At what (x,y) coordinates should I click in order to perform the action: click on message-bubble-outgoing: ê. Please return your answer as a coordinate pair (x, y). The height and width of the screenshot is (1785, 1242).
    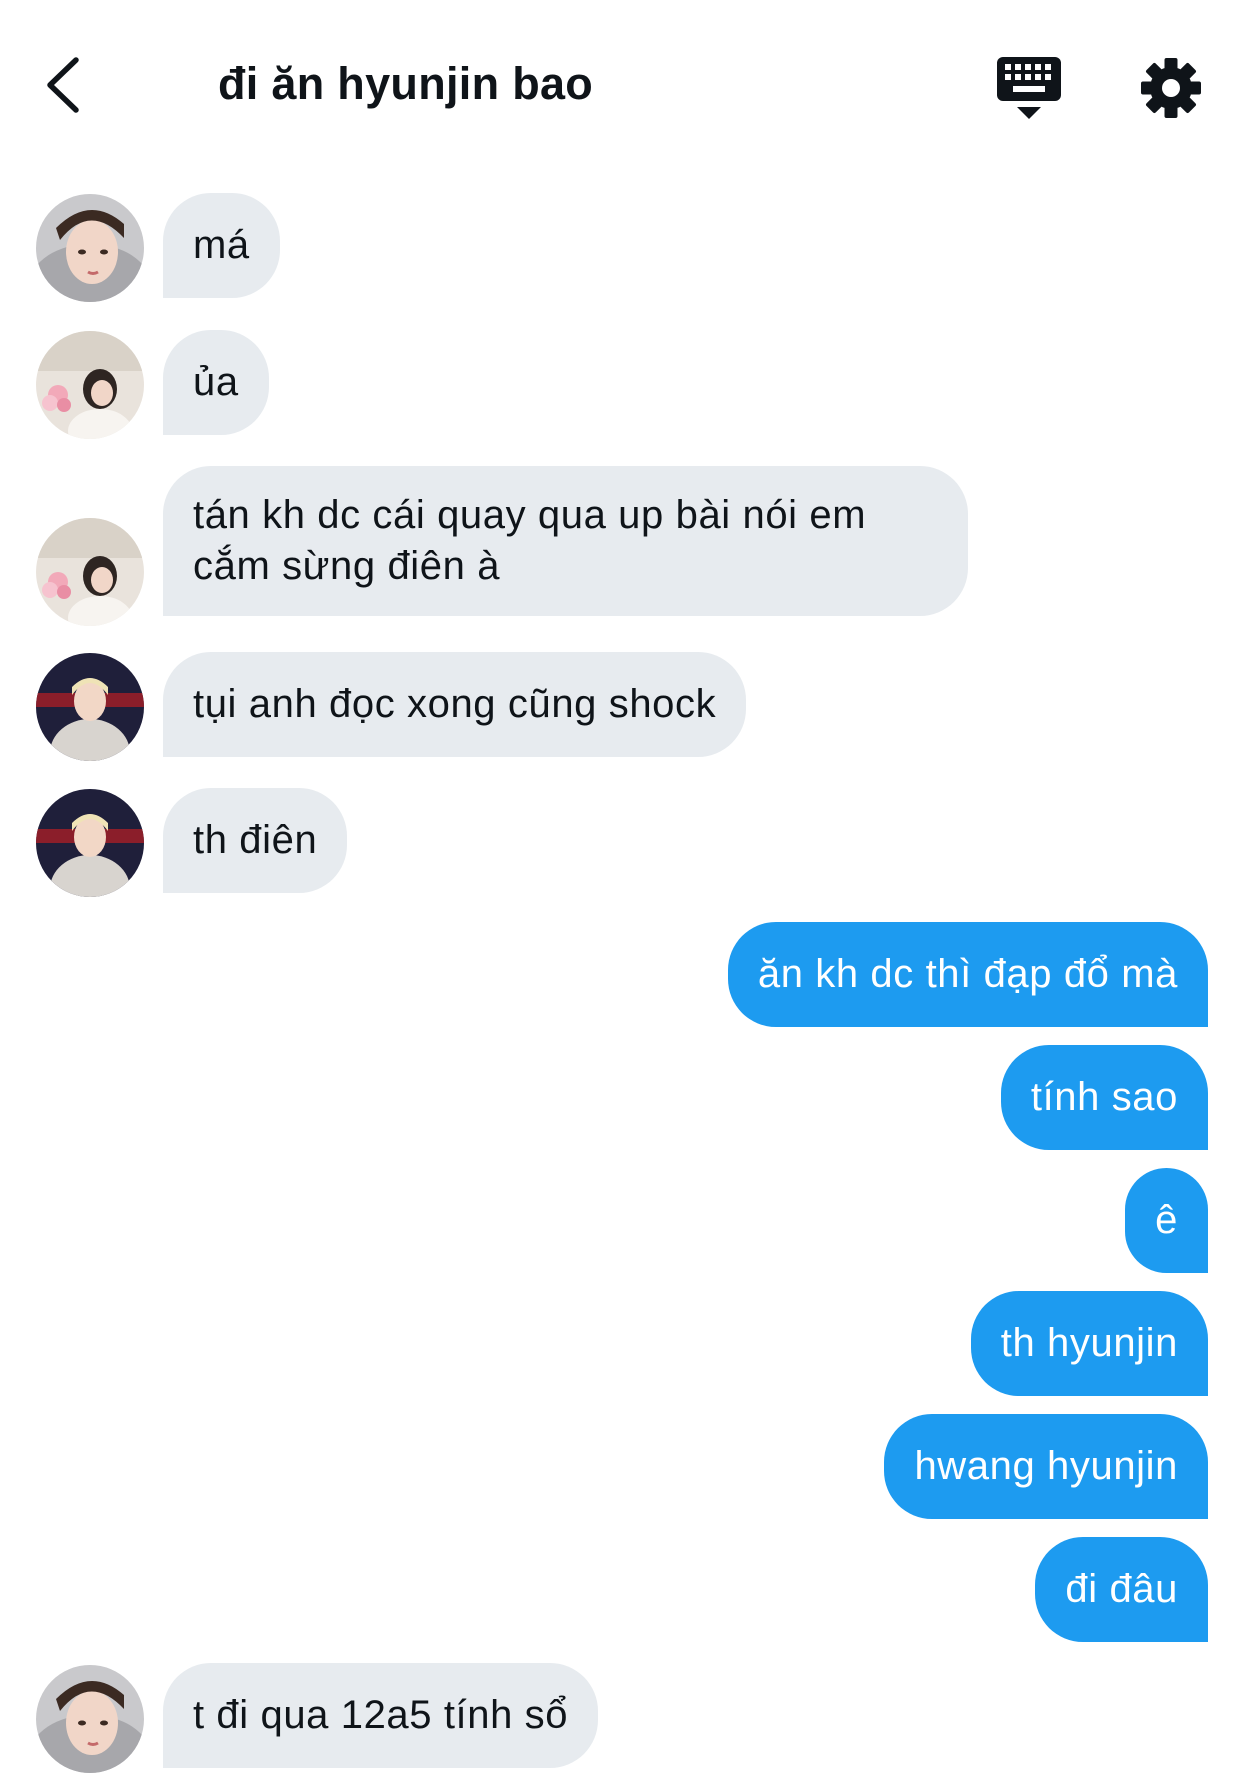
    Looking at the image, I should click on (1166, 1220).